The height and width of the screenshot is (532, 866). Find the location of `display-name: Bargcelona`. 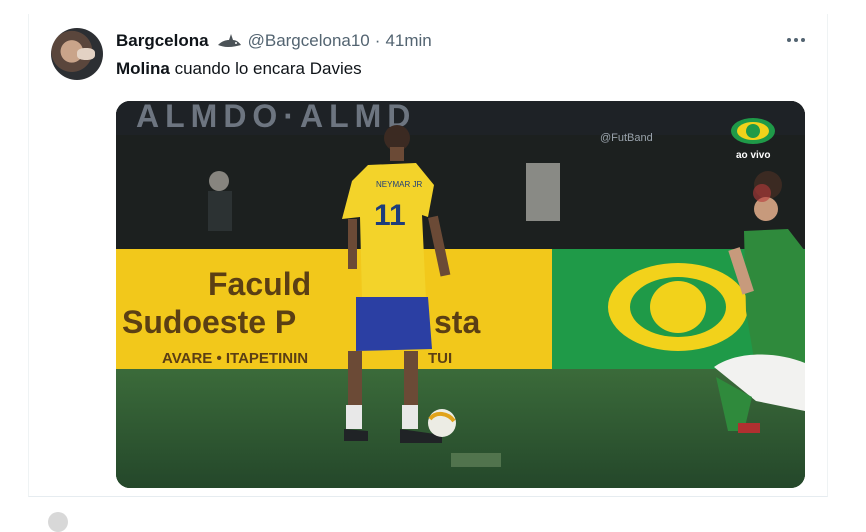

display-name: Bargcelona is located at coordinates (162, 41).